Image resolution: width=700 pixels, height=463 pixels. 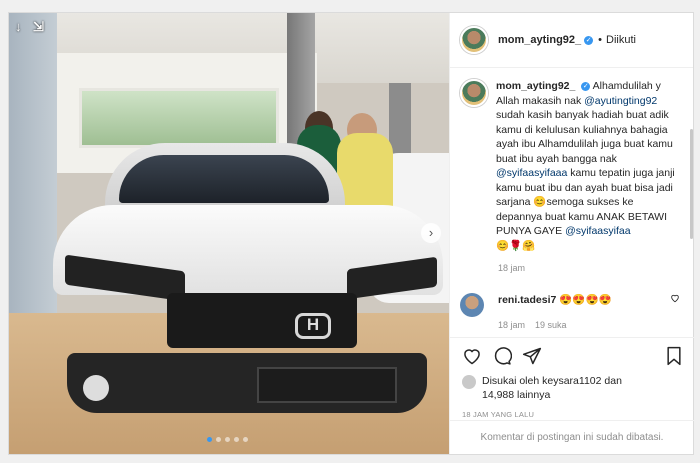 What do you see at coordinates (474, 93) in the screenshot?
I see `caption-avatar` at bounding box center [474, 93].